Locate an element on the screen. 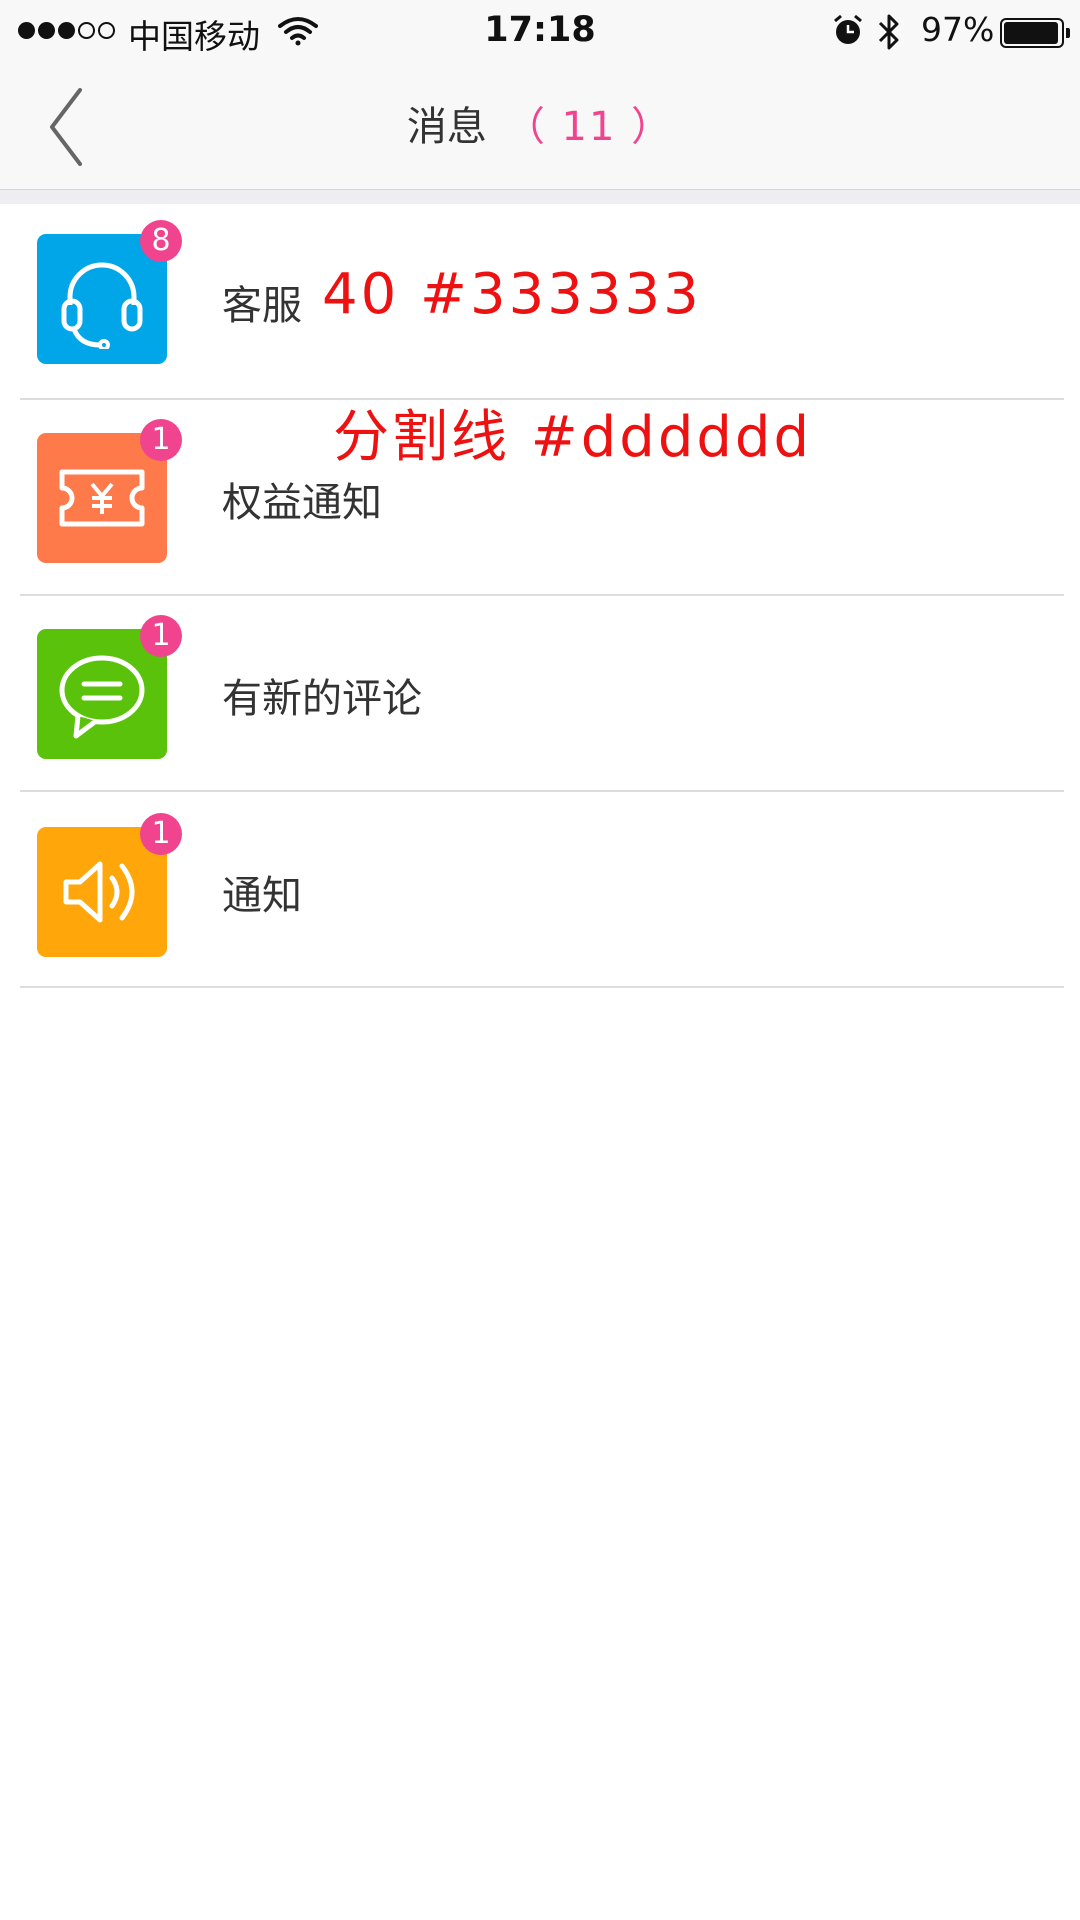  page-title: 消息 （ 11 ） is located at coordinates (540, 123).